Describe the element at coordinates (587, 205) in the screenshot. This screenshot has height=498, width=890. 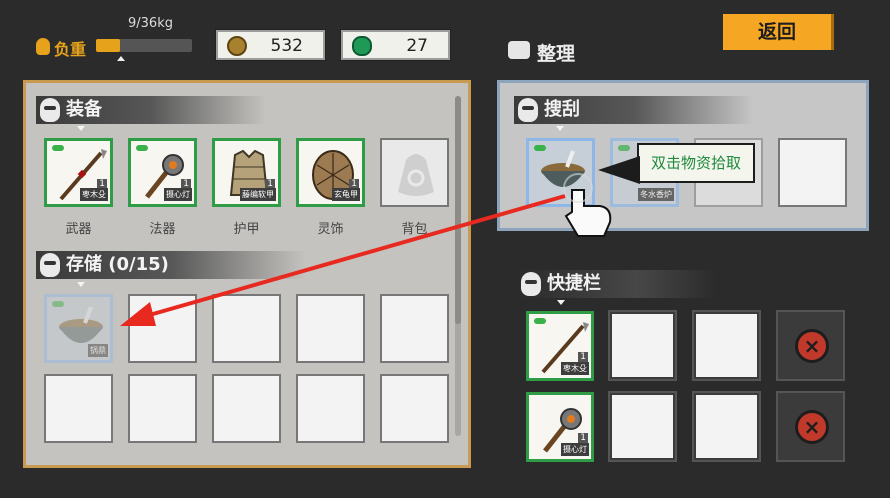
I see `tap-hand-icon` at that location.